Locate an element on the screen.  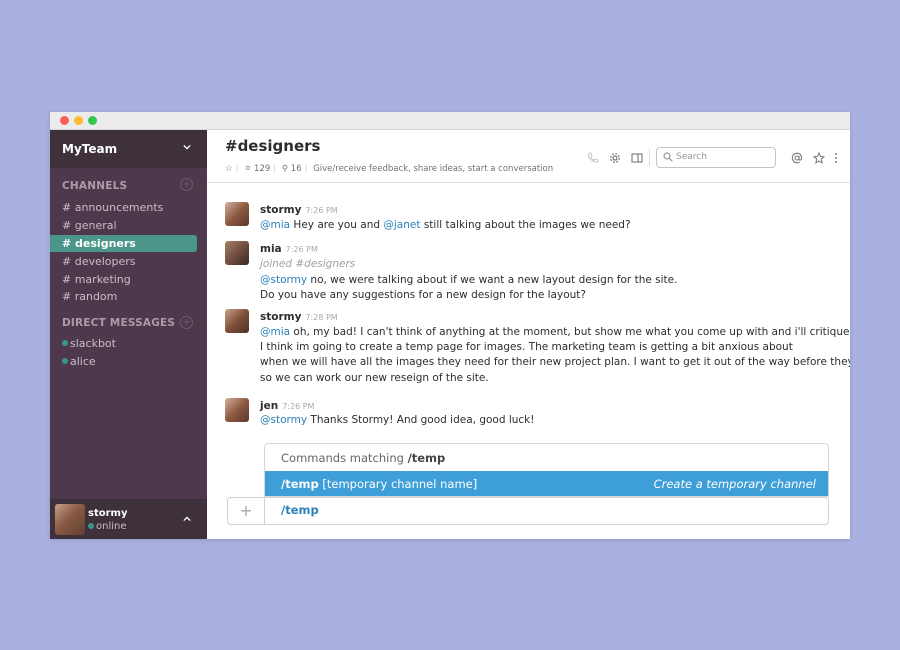
system-message: joined #designers is located at coordinates (308, 264).